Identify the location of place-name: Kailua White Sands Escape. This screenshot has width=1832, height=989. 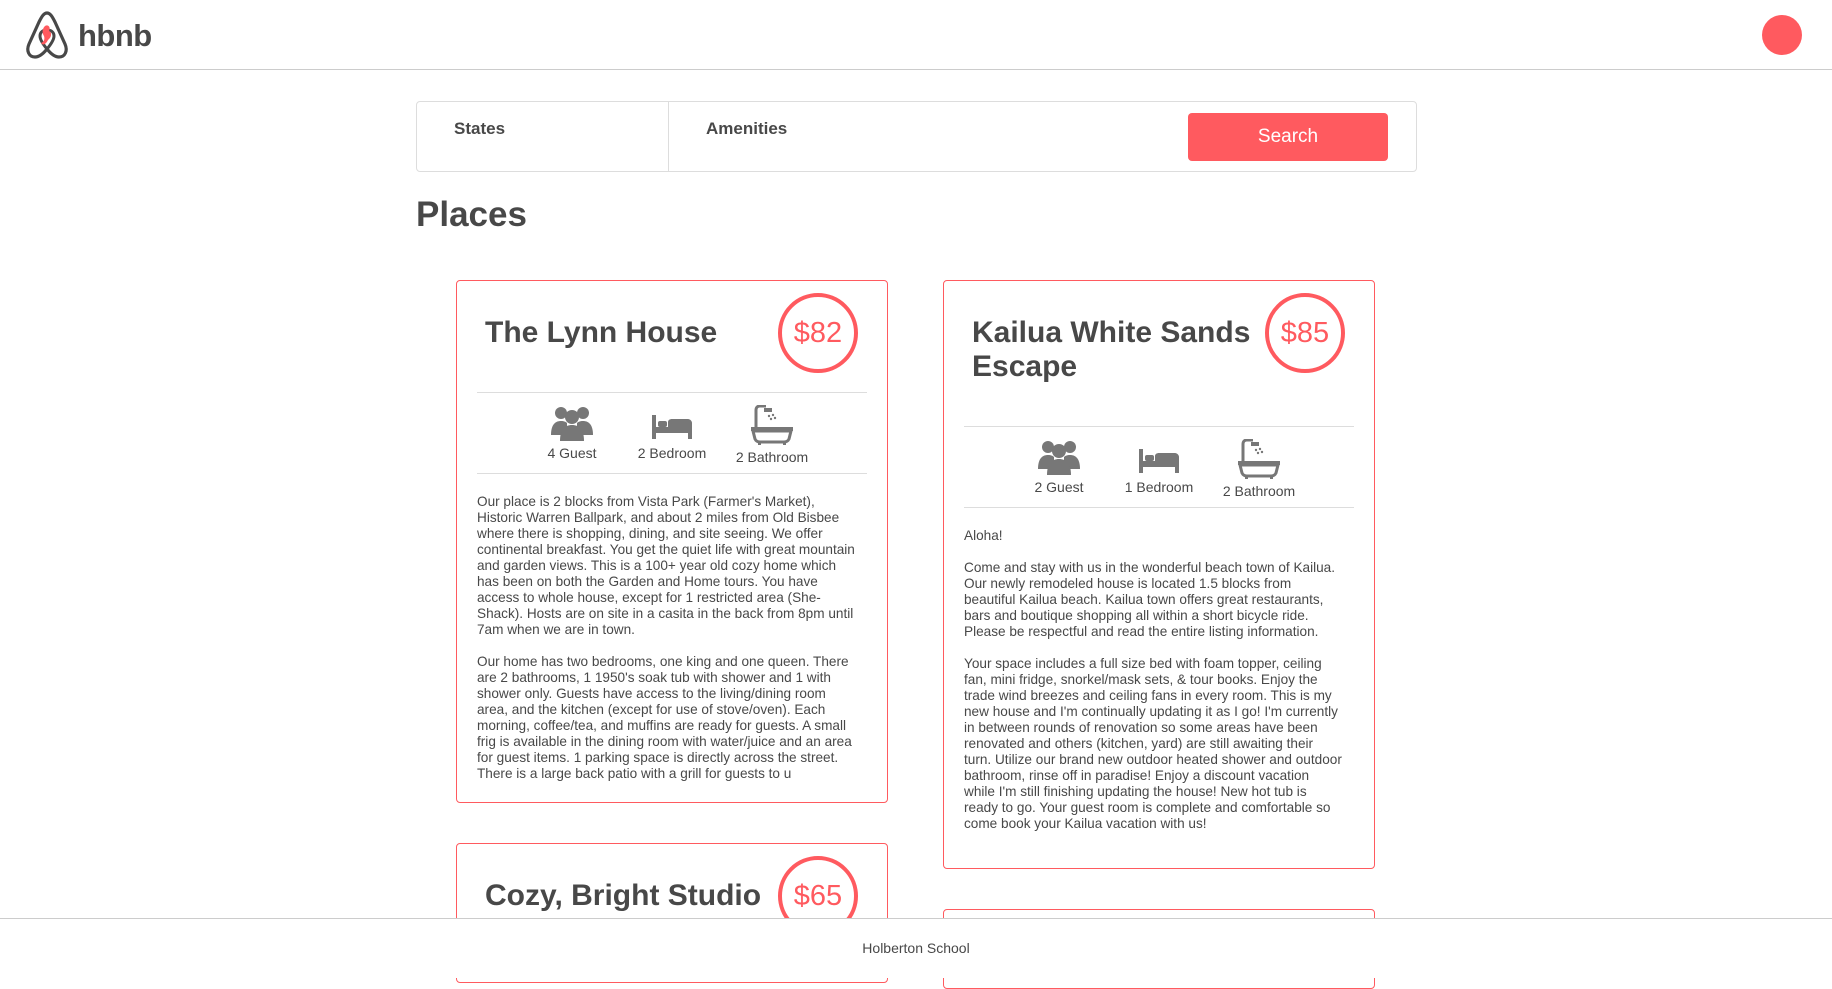
(1111, 349).